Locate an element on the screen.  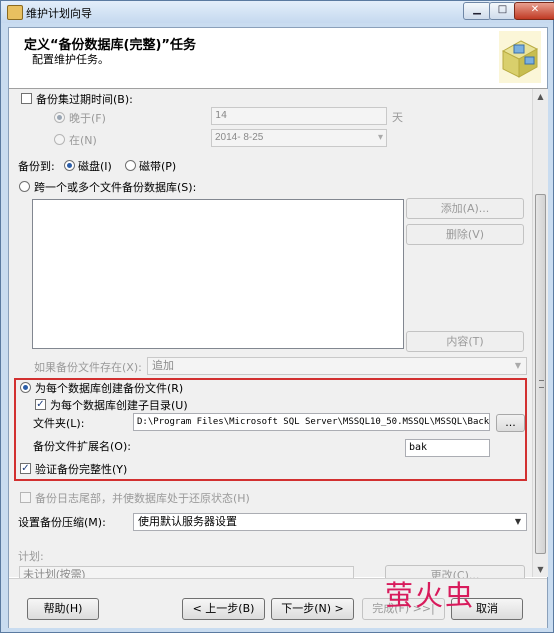
expire-checkbox is located at coordinates (26, 98).